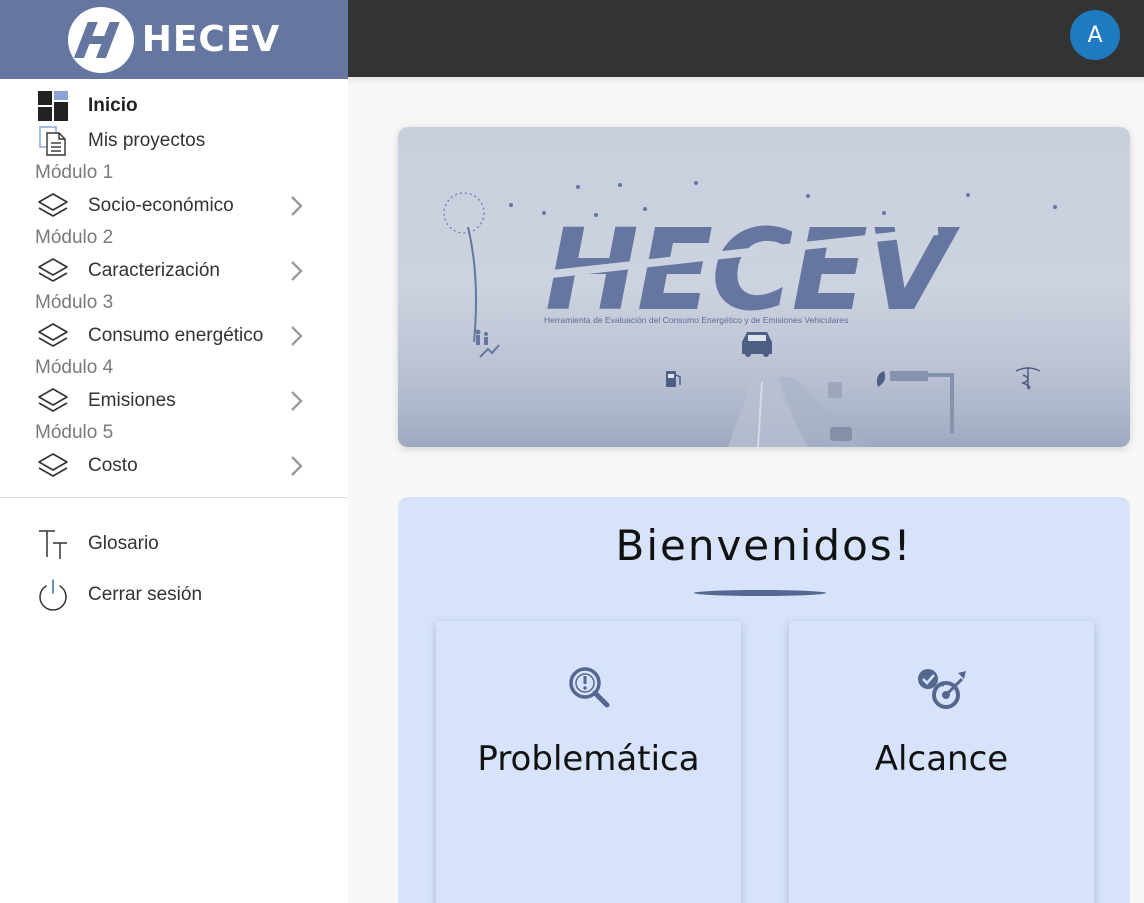  I want to click on sidebar-item-consumo-energetico: Consumo energético, so click(174, 335).